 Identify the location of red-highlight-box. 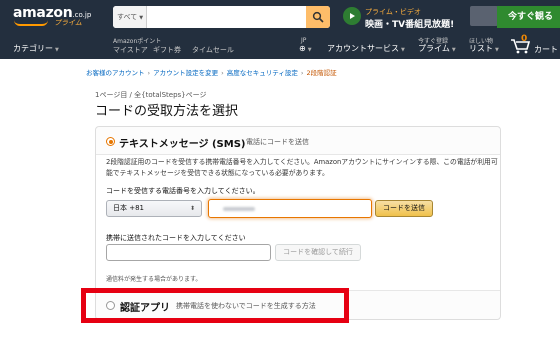
(215, 305).